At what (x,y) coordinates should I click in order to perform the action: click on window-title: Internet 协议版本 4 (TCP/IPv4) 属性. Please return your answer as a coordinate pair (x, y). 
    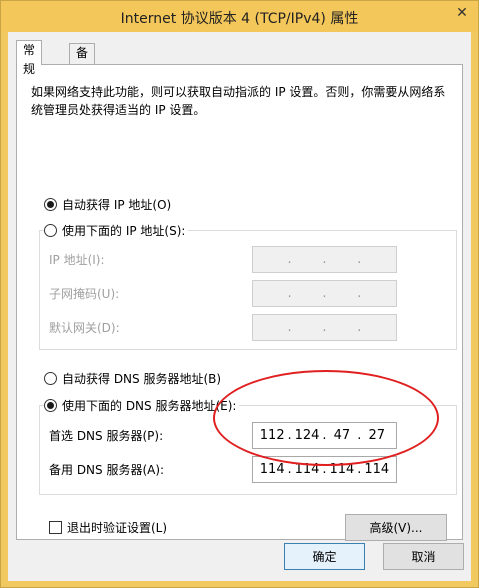
    Looking at the image, I should click on (239, 19).